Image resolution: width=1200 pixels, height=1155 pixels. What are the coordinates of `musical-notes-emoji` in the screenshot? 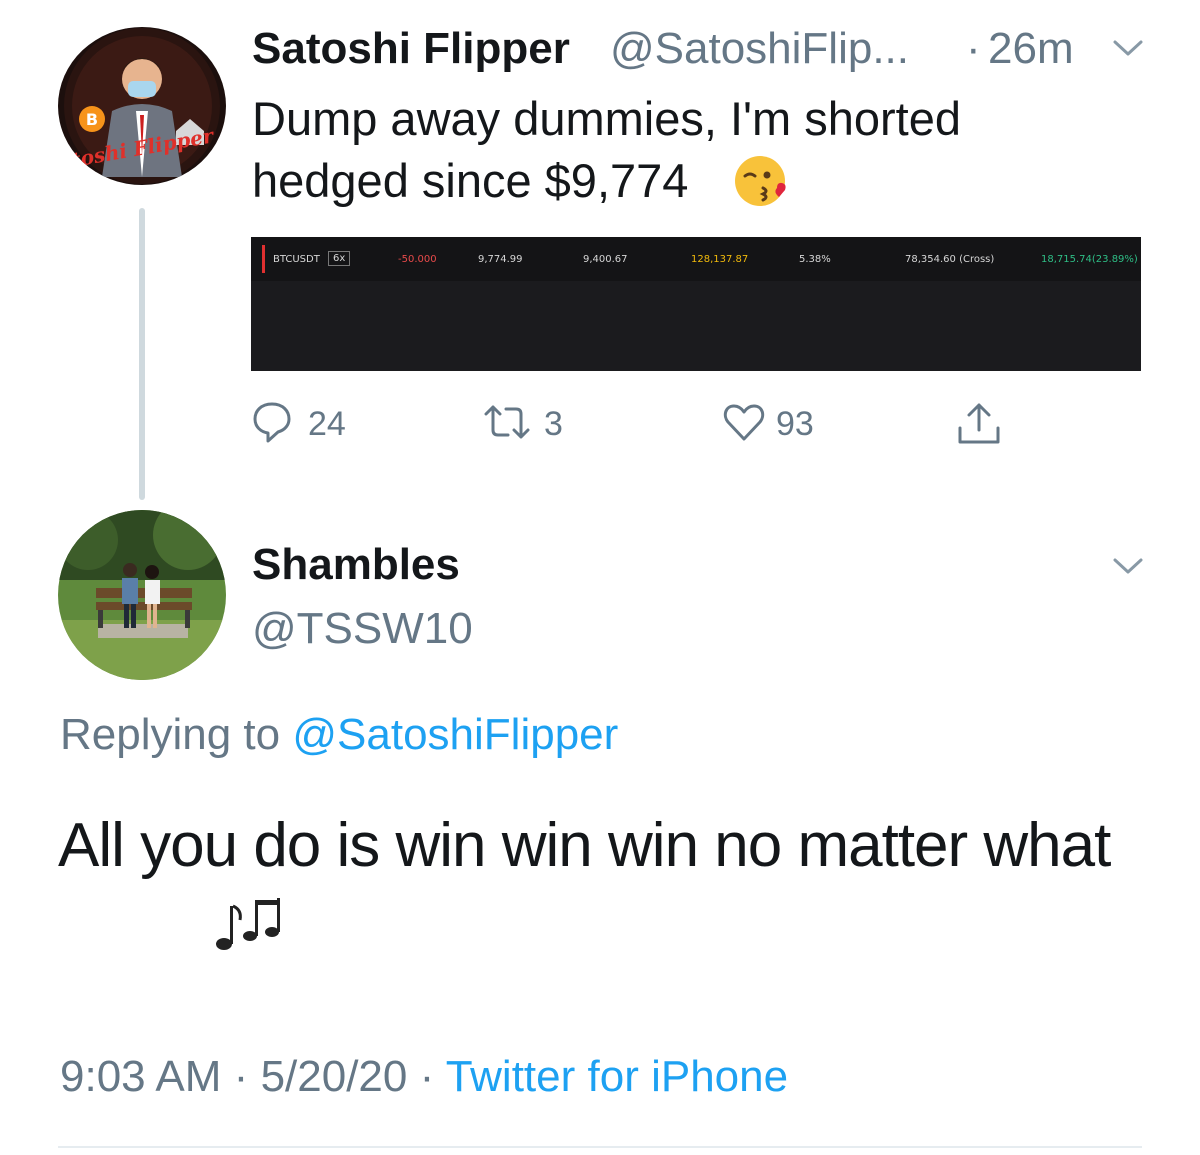 It's located at (248, 924).